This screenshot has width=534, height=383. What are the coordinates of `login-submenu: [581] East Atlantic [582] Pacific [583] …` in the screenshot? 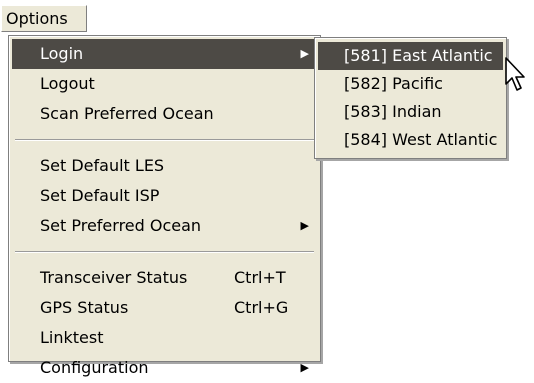 It's located at (410, 98).